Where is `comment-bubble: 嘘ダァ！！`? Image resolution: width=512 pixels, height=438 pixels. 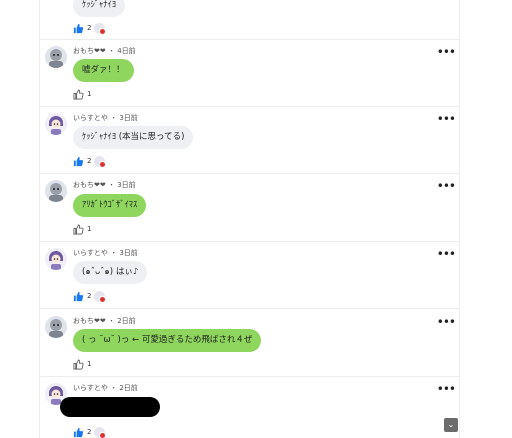
comment-bubble: 嘘ダァ！！ is located at coordinates (103, 70).